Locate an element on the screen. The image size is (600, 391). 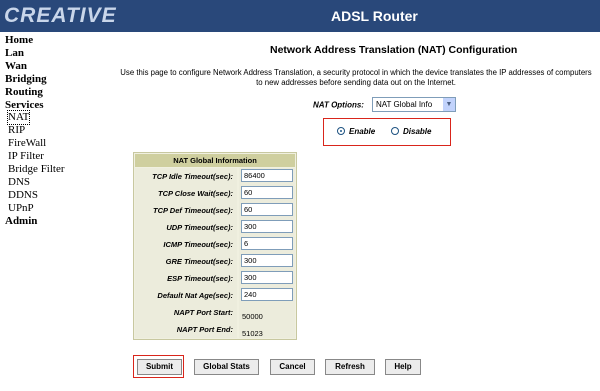
table-row: TCP Idle Timeout(sec): is located at coordinates (215, 177).